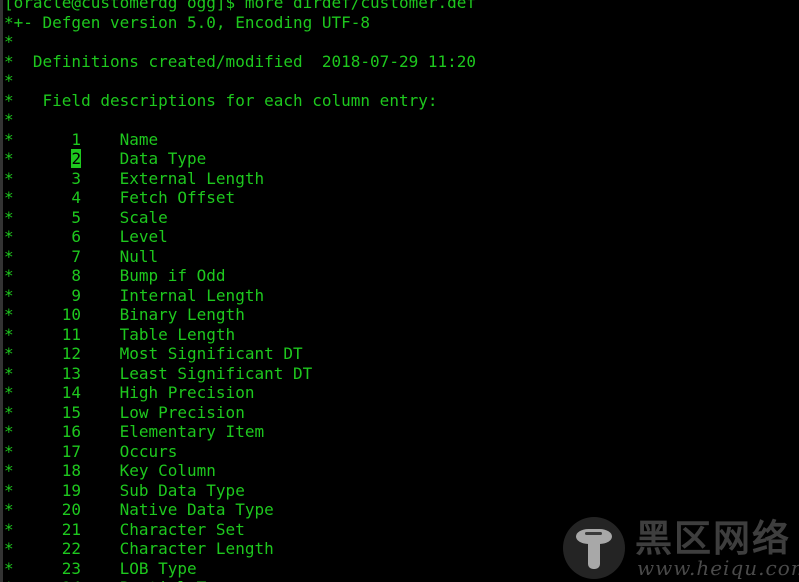  What do you see at coordinates (124, 412) in the screenshot?
I see `terminal-line-field-15: * 15 Low Precision` at bounding box center [124, 412].